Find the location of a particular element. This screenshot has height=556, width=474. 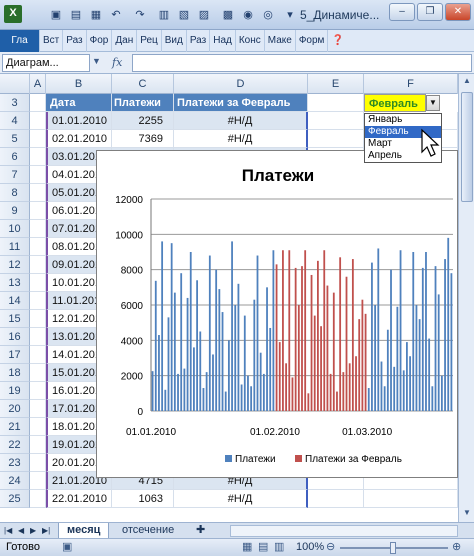

tab-insert: Вст is located at coordinates (52, 41).